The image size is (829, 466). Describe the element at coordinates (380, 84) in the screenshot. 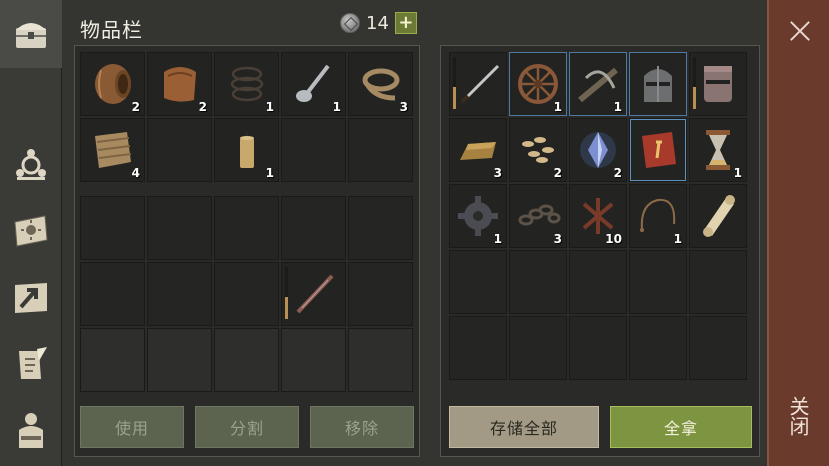

I see `inventory-slot: 3` at that location.